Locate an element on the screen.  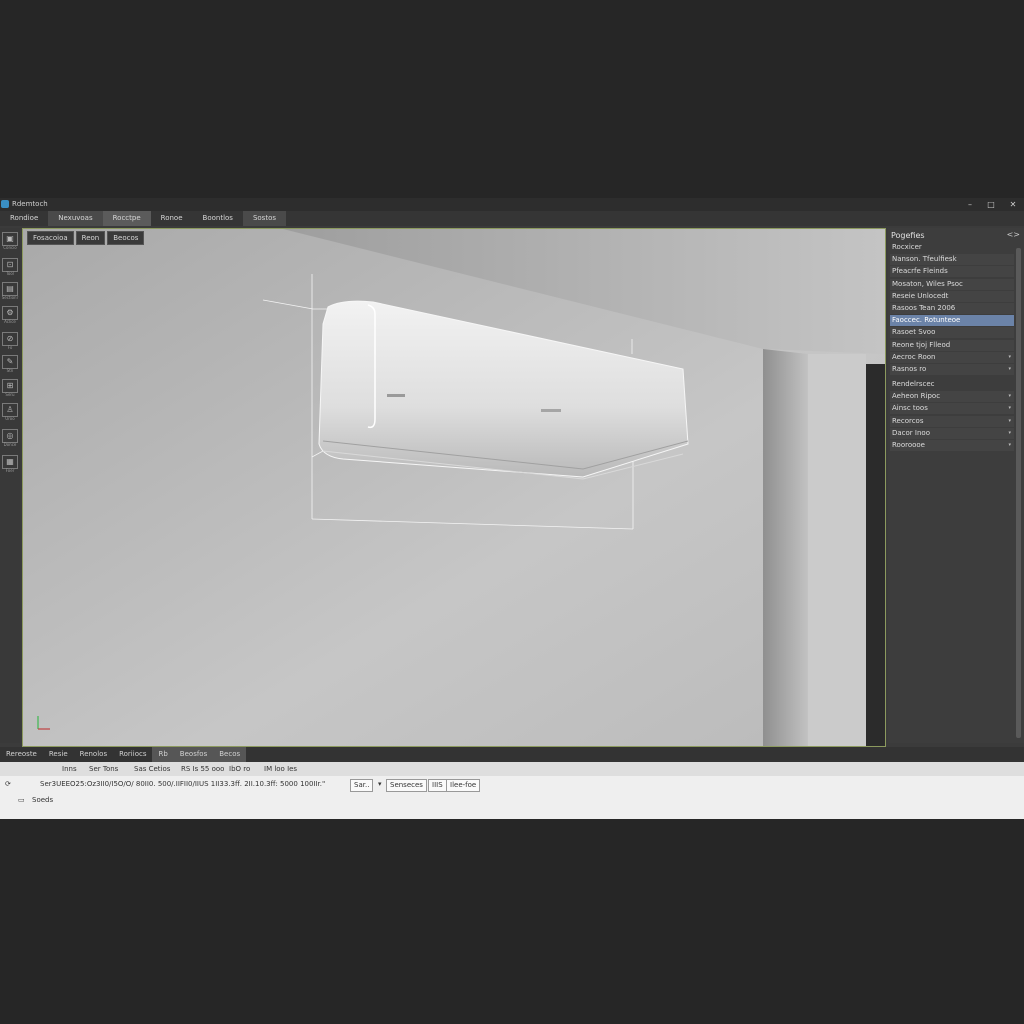
property-row: Recorcos ▾ is located at coordinates (952, 421).